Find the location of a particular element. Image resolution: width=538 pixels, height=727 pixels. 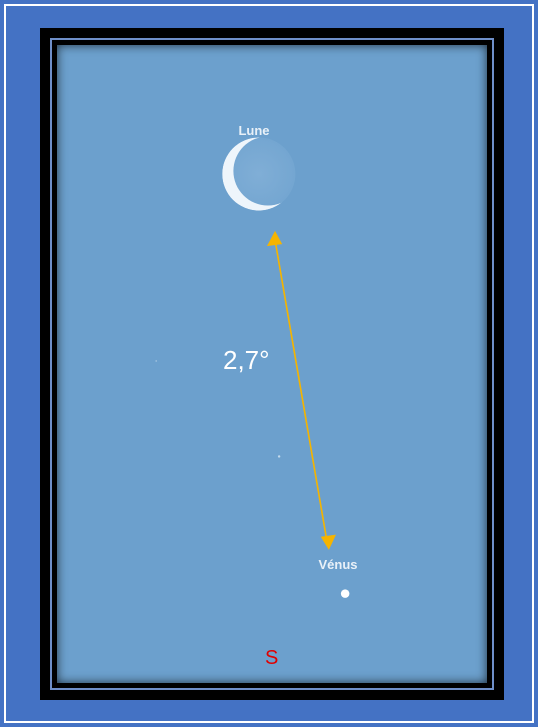

south-label: S is located at coordinates (272, 658).